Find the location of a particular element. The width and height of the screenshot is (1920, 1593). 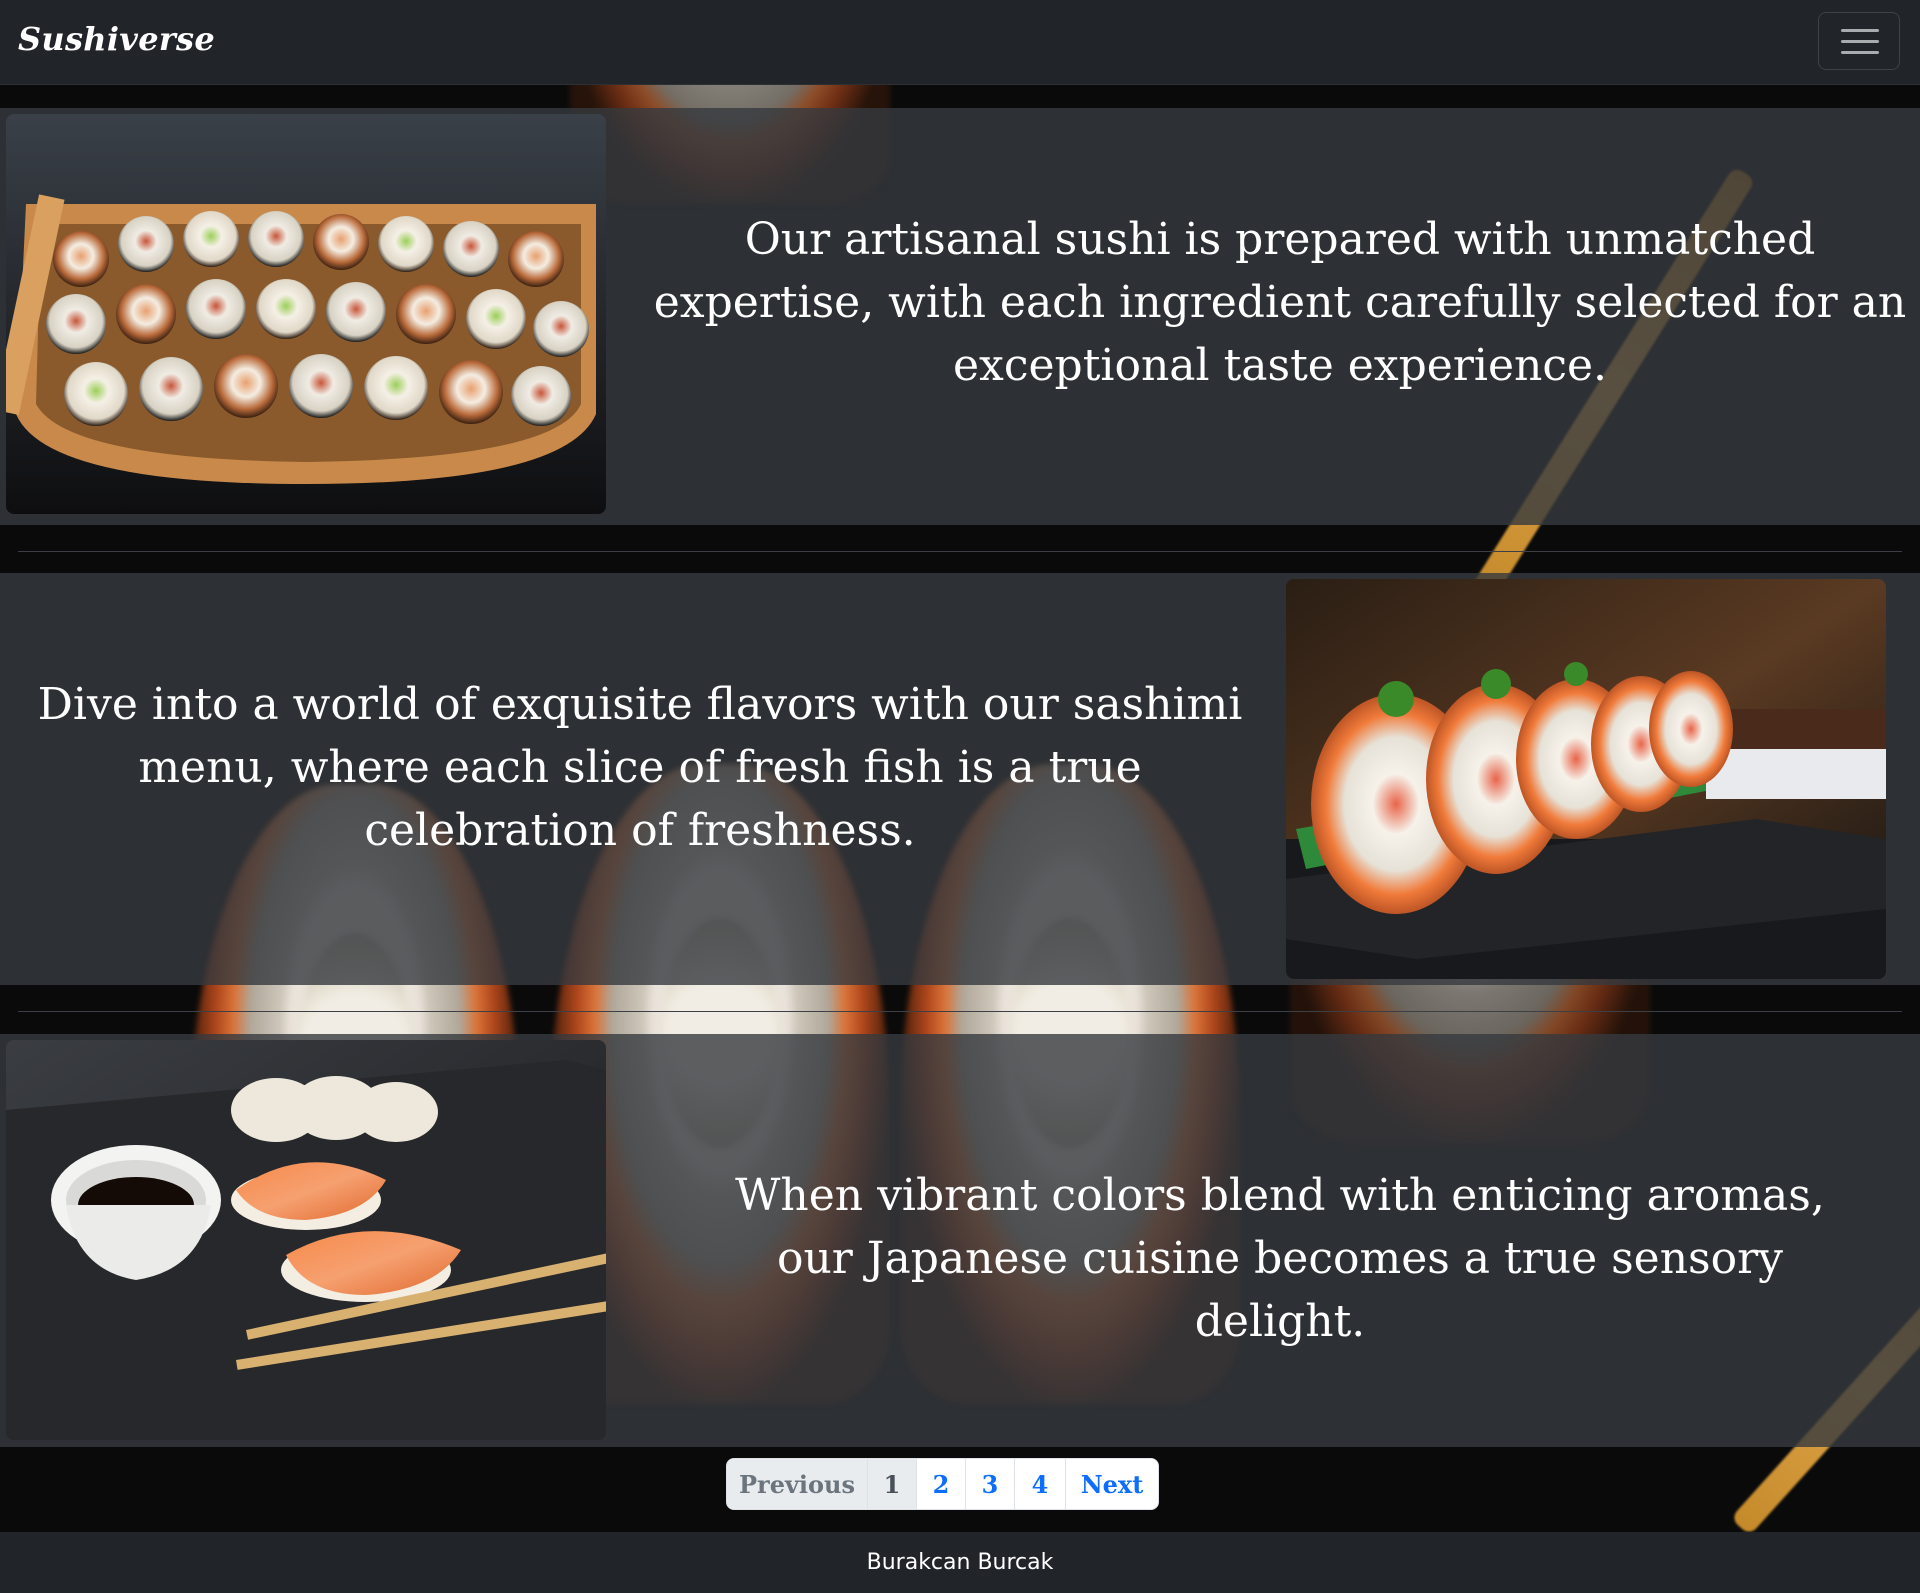

pagination-page-1: 1 is located at coordinates (892, 1484).